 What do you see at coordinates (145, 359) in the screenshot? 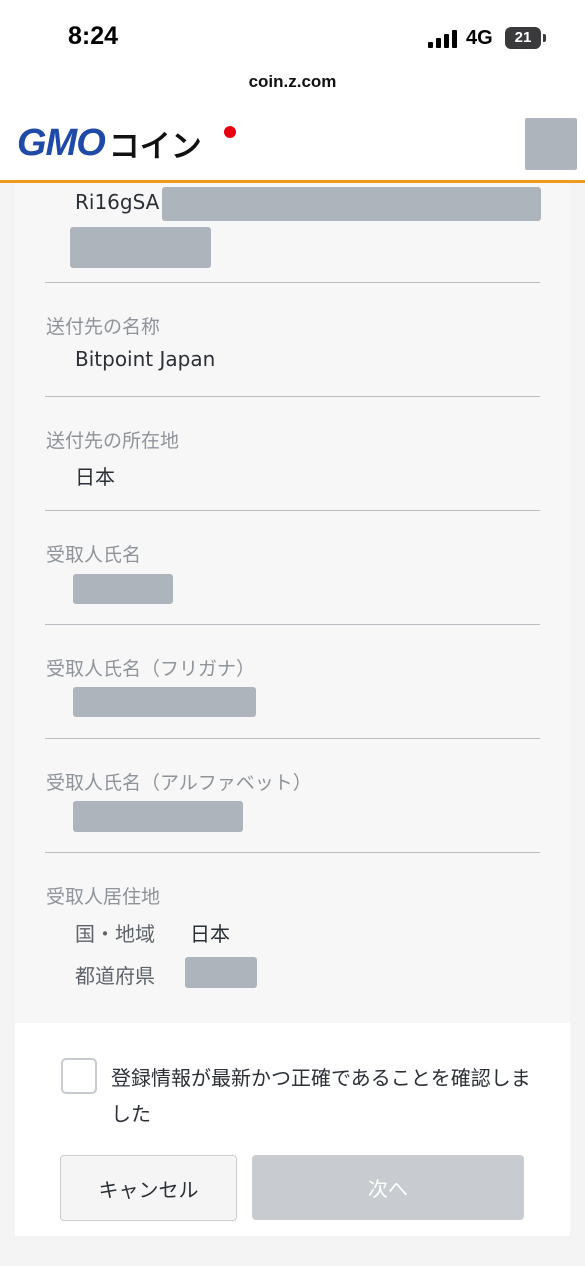
I see `recipient-exchange-name-value: Bitpoint Japan` at bounding box center [145, 359].